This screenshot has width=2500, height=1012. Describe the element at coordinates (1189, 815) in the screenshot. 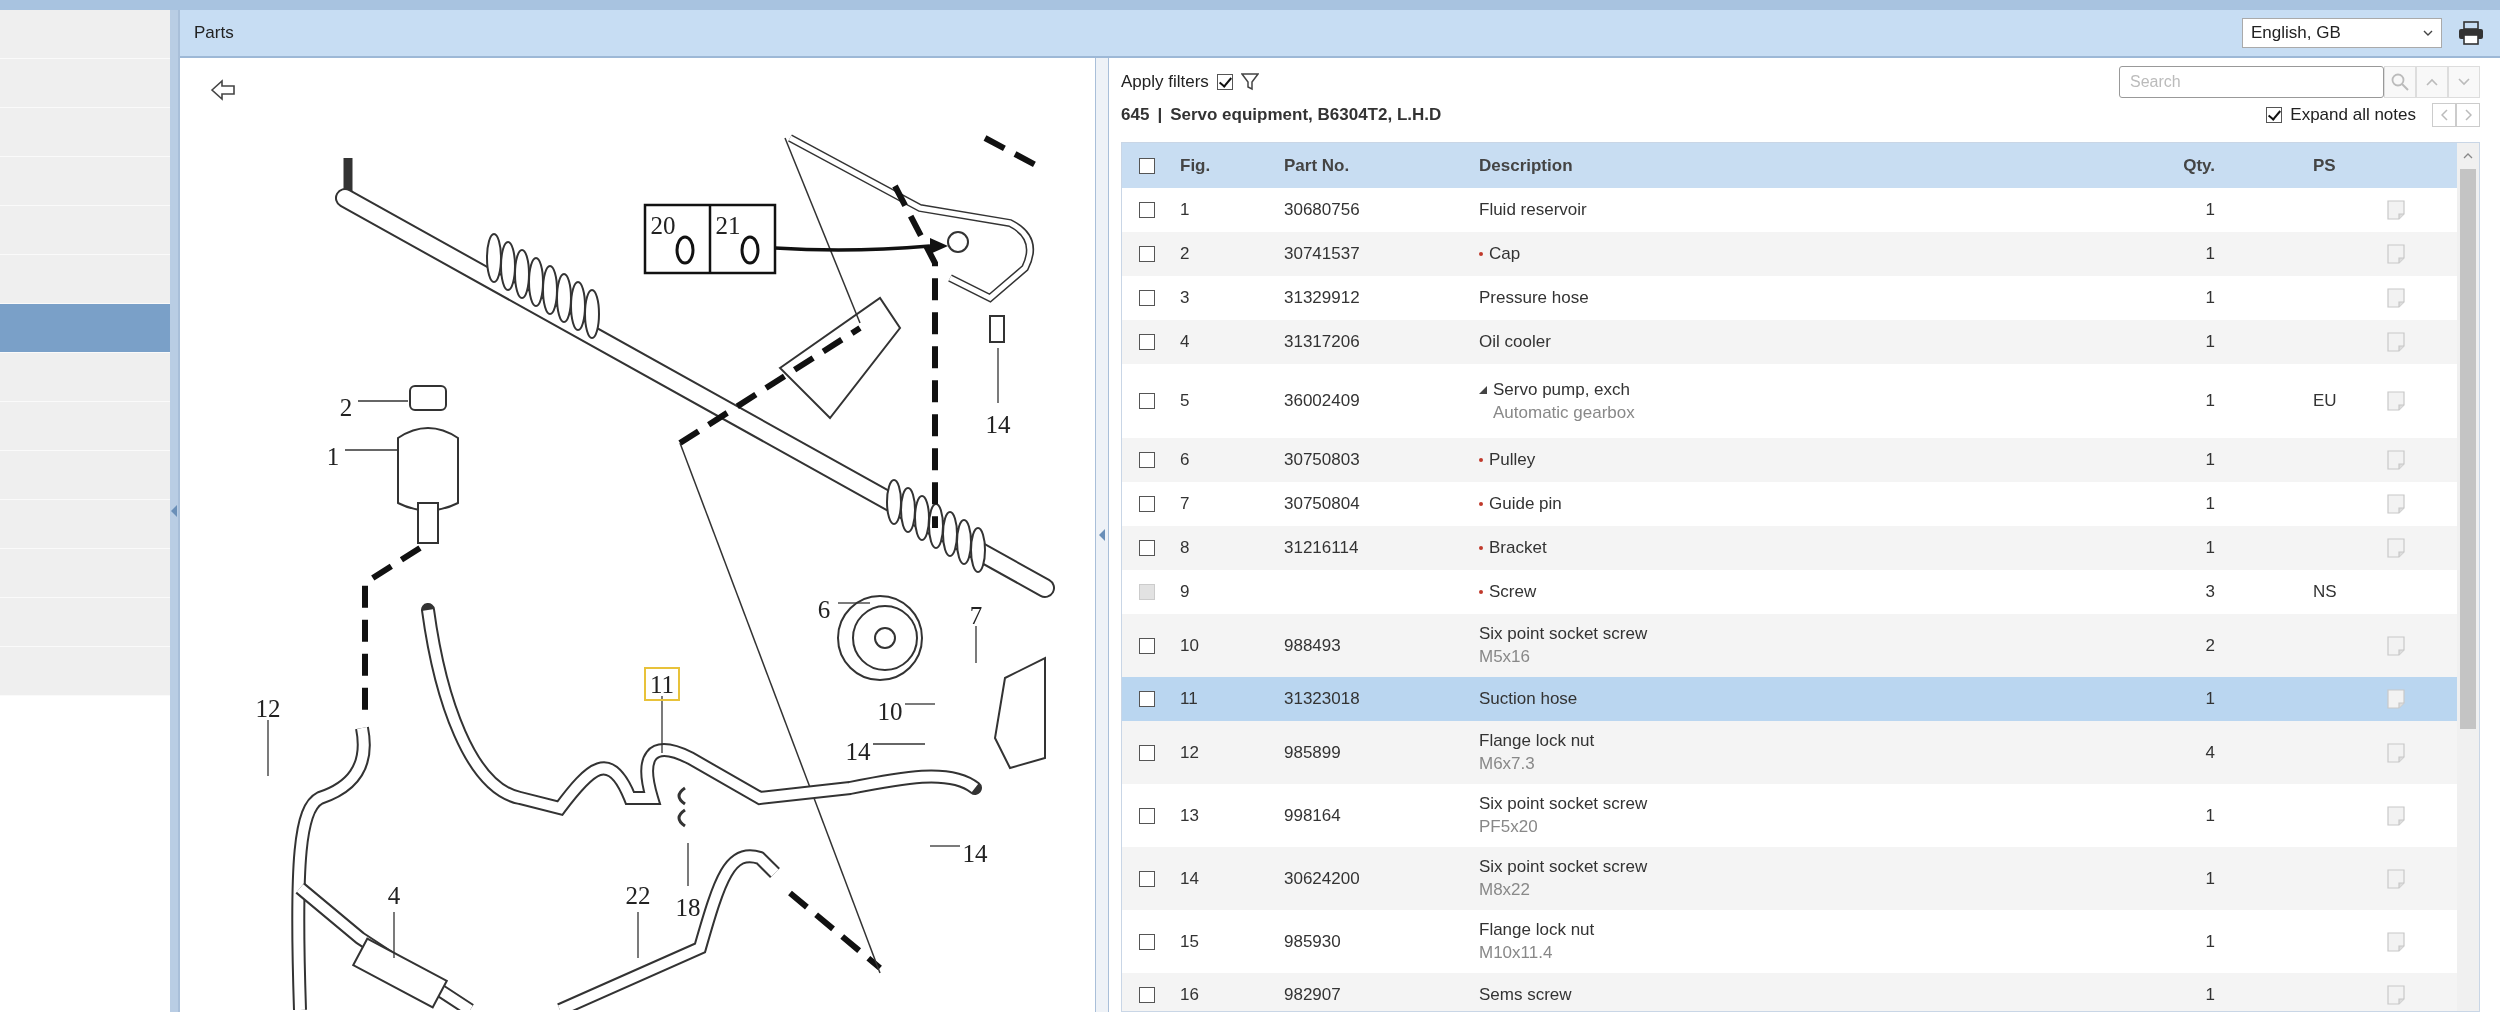

I see `table-cell: 13` at that location.